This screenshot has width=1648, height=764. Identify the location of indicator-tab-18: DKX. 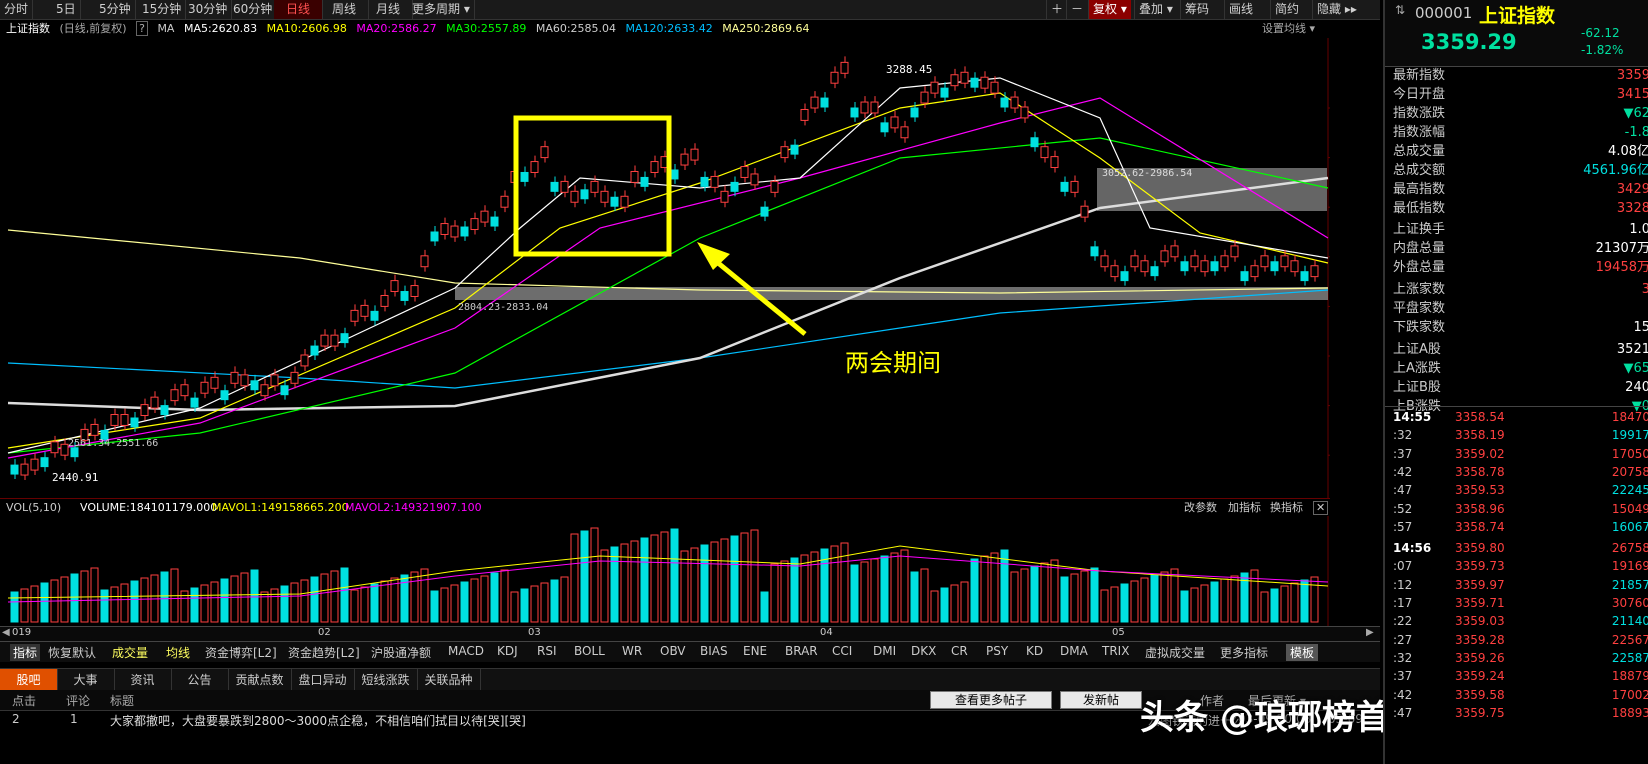
(923, 651).